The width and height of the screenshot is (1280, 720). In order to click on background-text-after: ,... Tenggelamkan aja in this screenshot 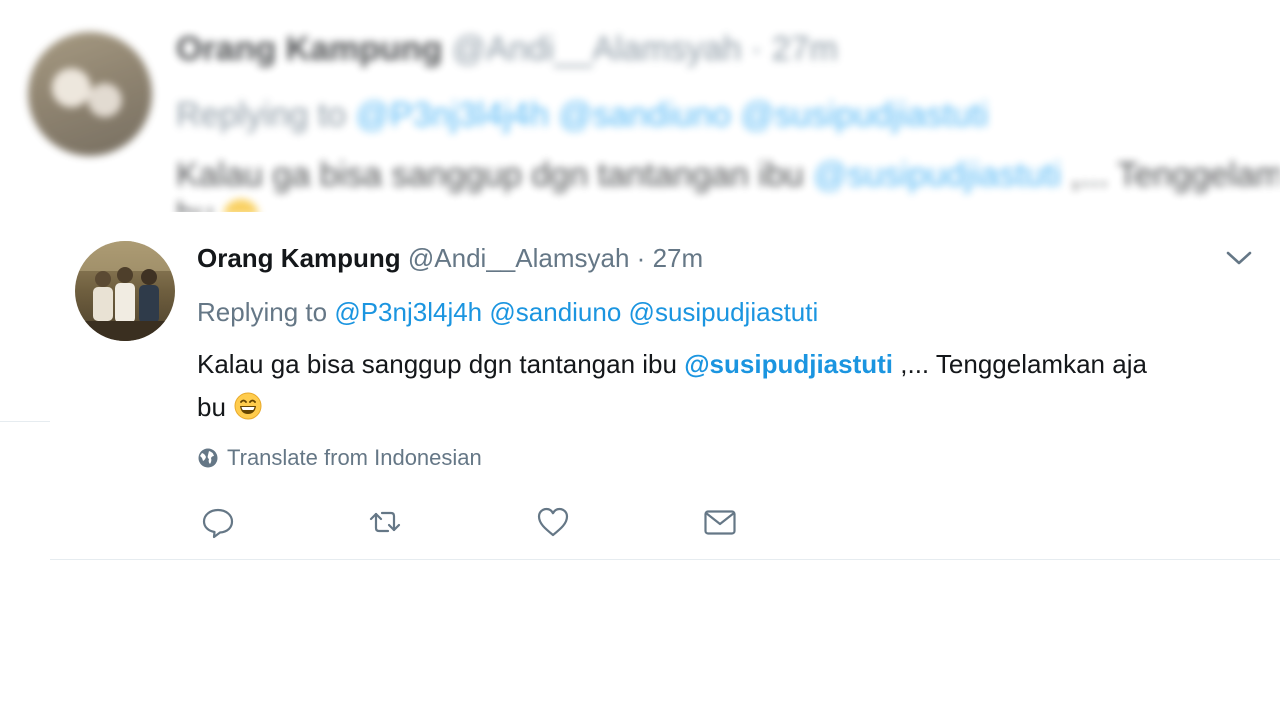, I will do `click(1175, 175)`.